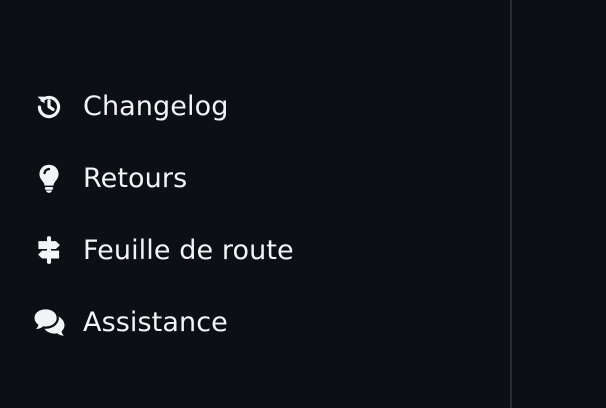 The image size is (606, 408). I want to click on sidebar-item-label: Feuille de route, so click(188, 250).